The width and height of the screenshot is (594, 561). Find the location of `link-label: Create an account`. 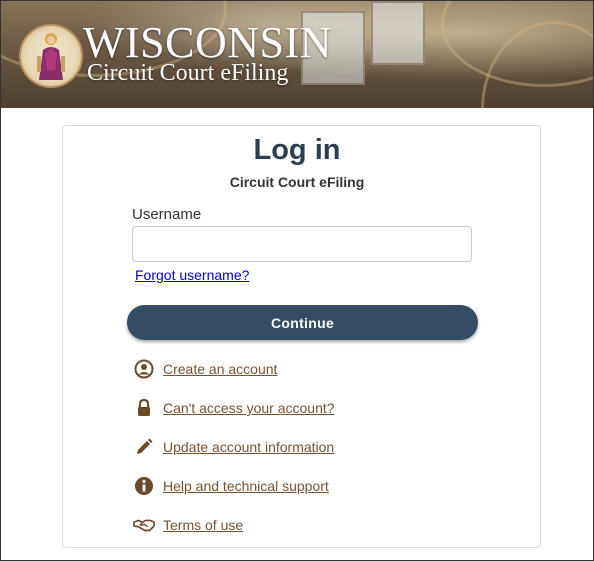

link-label: Create an account is located at coordinates (220, 369).